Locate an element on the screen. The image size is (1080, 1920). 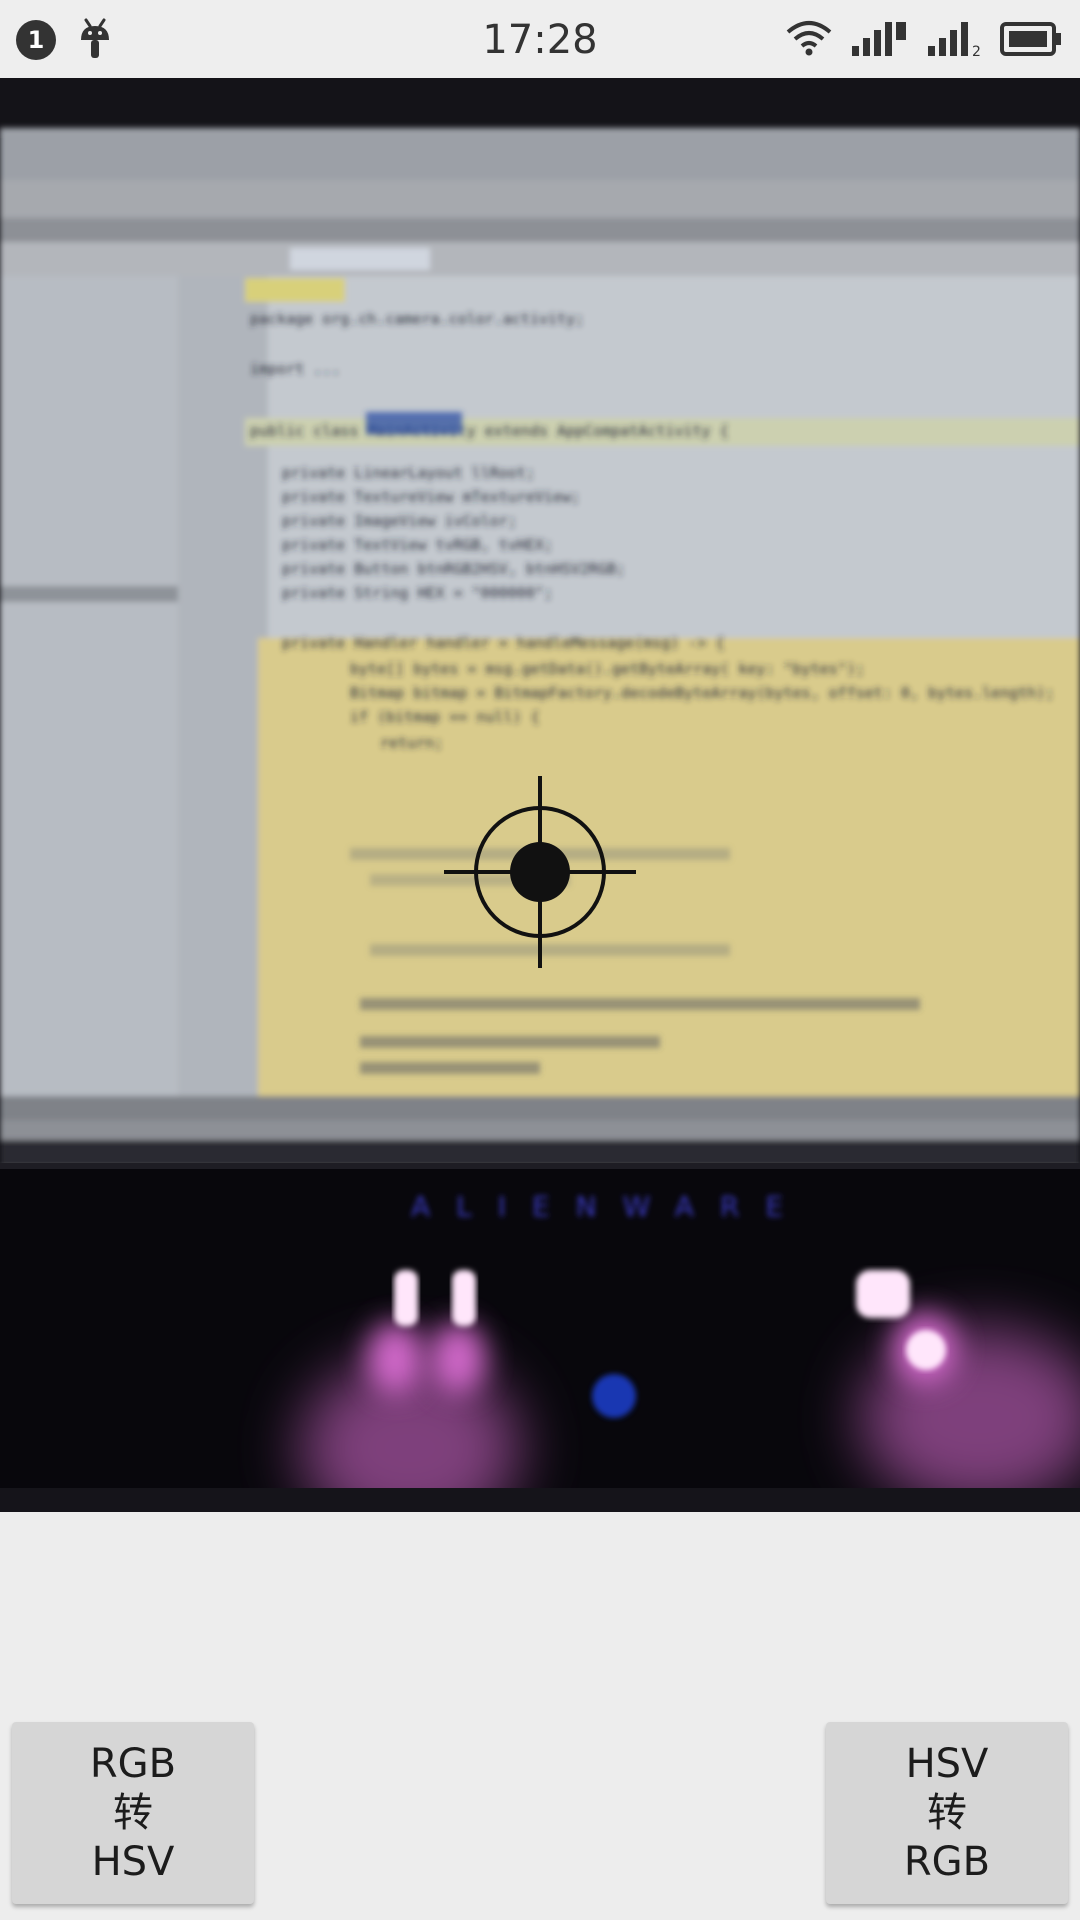
status-bar: 1 17:28 2 is located at coordinates (540, 39).